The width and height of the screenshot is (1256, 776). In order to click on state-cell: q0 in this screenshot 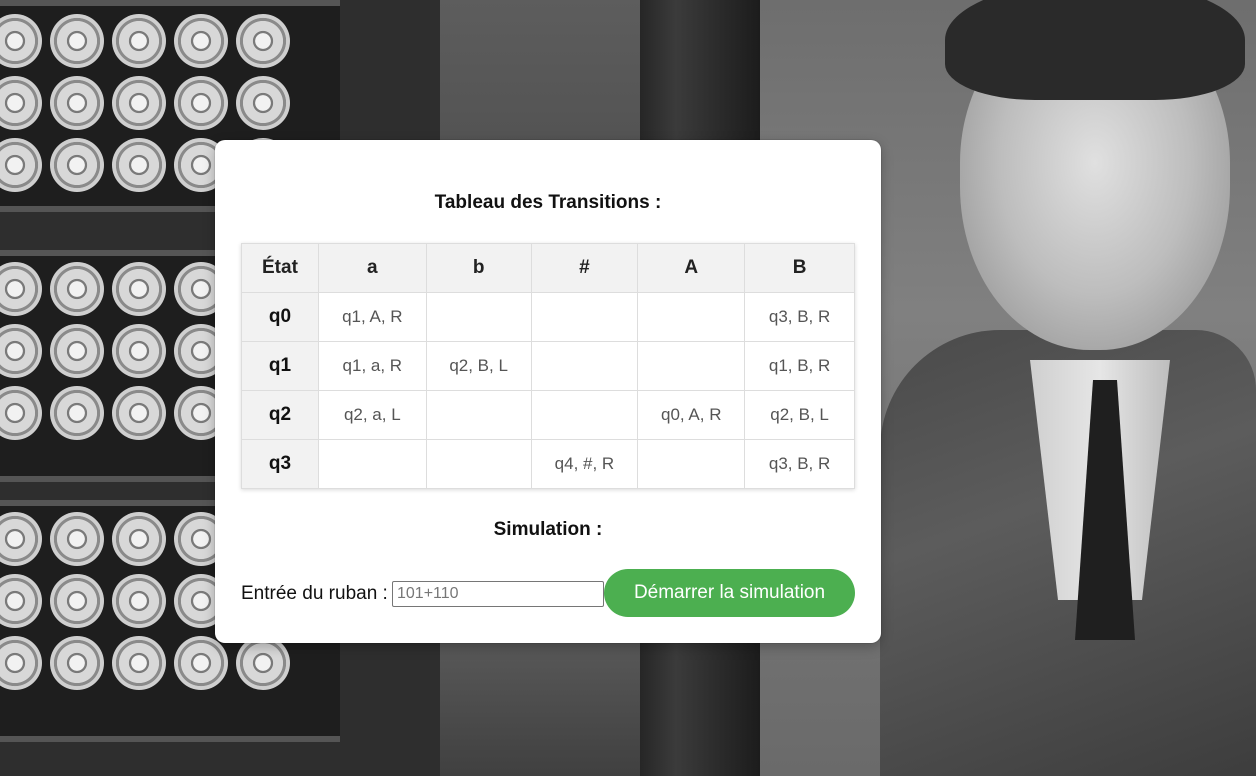, I will do `click(280, 317)`.